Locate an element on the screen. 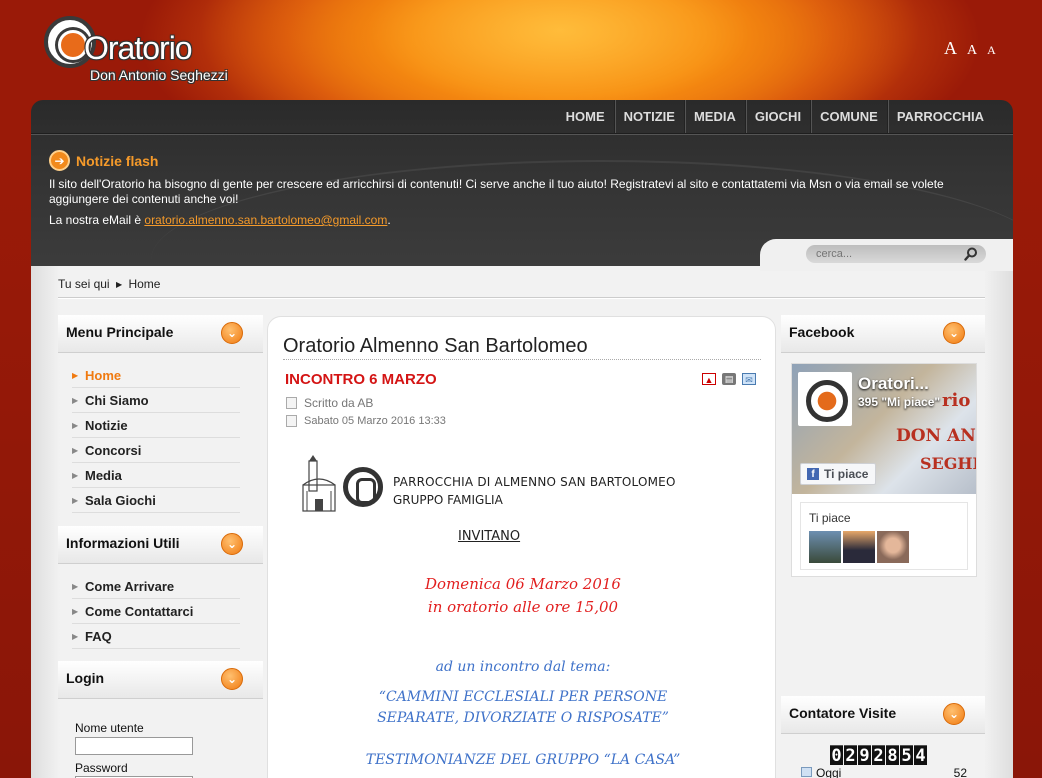 The width and height of the screenshot is (1042, 778). menu-item-label: Come Arrivare is located at coordinates (130, 586).